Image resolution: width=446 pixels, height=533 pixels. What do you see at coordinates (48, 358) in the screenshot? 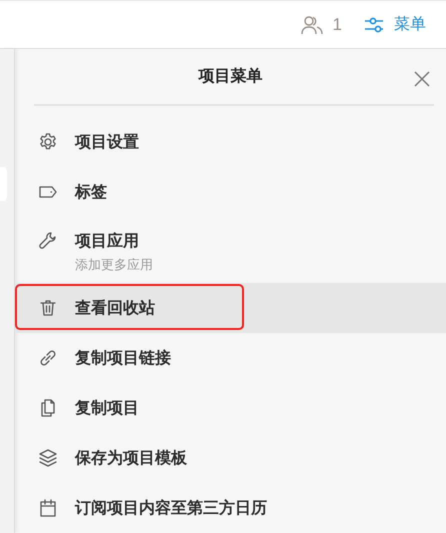
I see `link-icon` at bounding box center [48, 358].